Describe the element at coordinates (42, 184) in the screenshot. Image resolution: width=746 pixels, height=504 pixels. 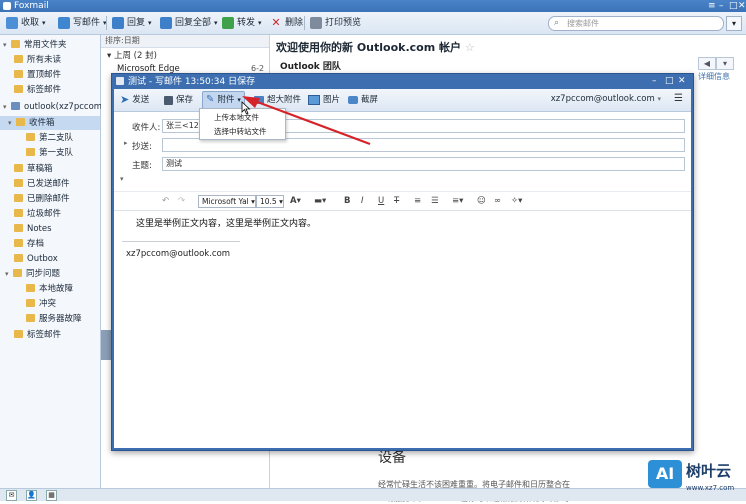
I see `folder-sent: 已发送邮件` at that location.